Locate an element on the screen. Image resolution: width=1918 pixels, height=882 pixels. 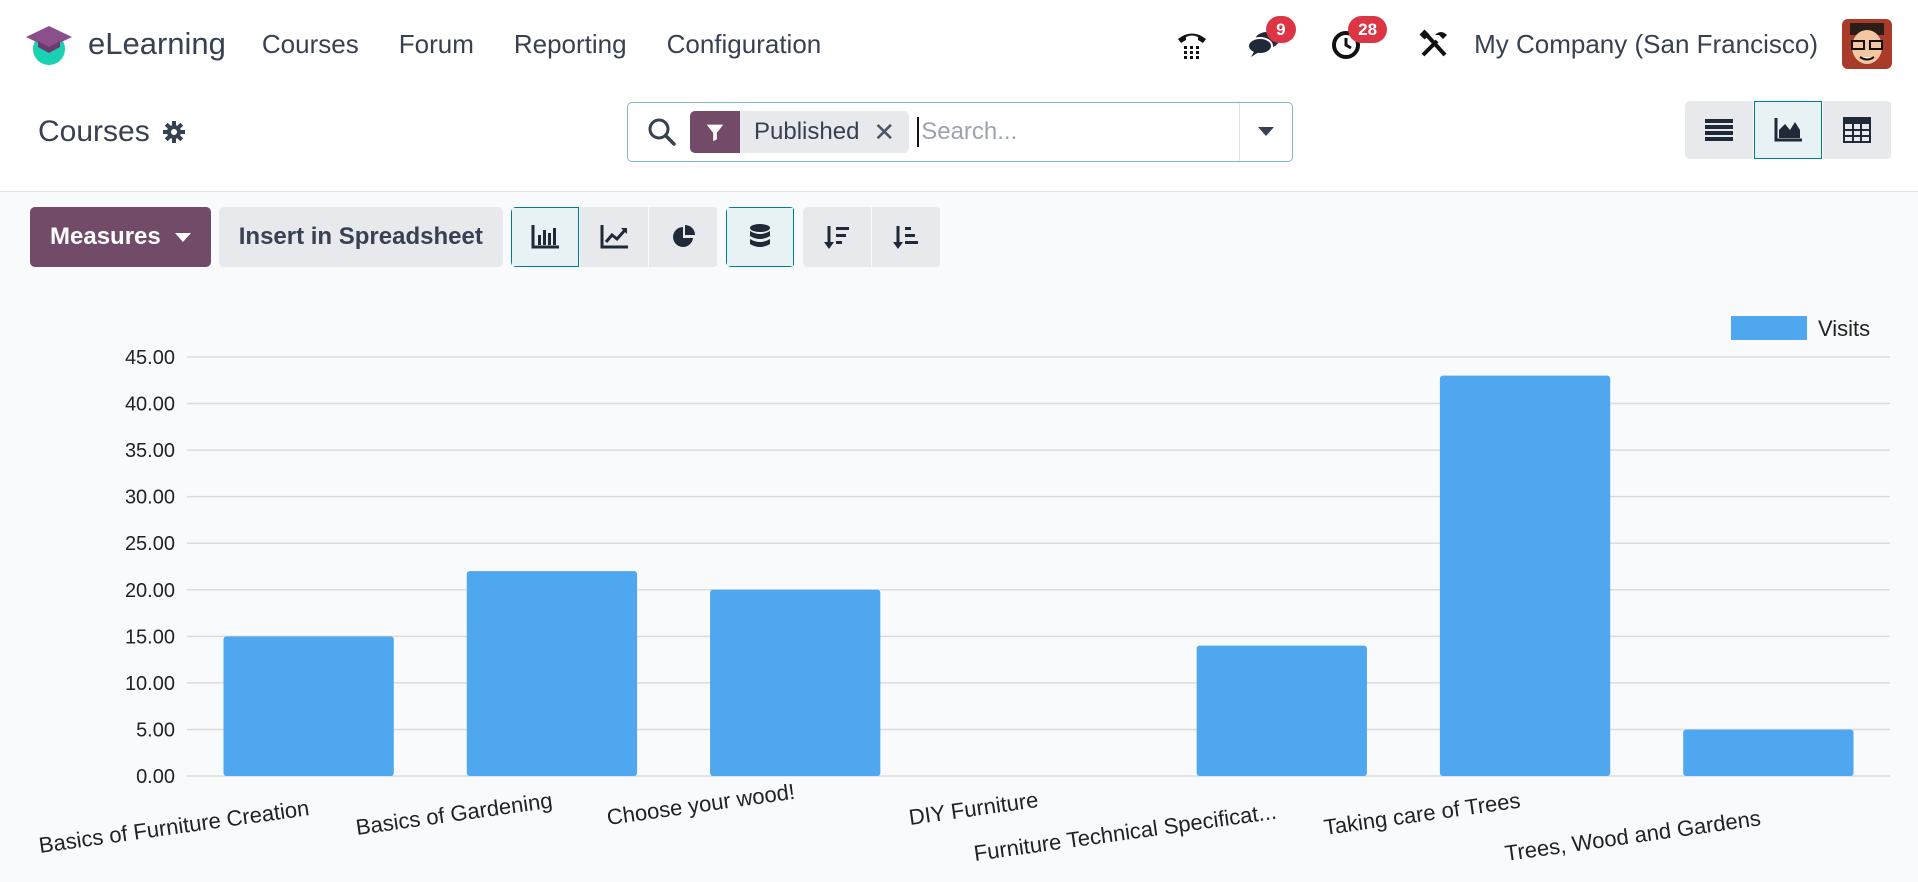
stacked-button is located at coordinates (759, 237).